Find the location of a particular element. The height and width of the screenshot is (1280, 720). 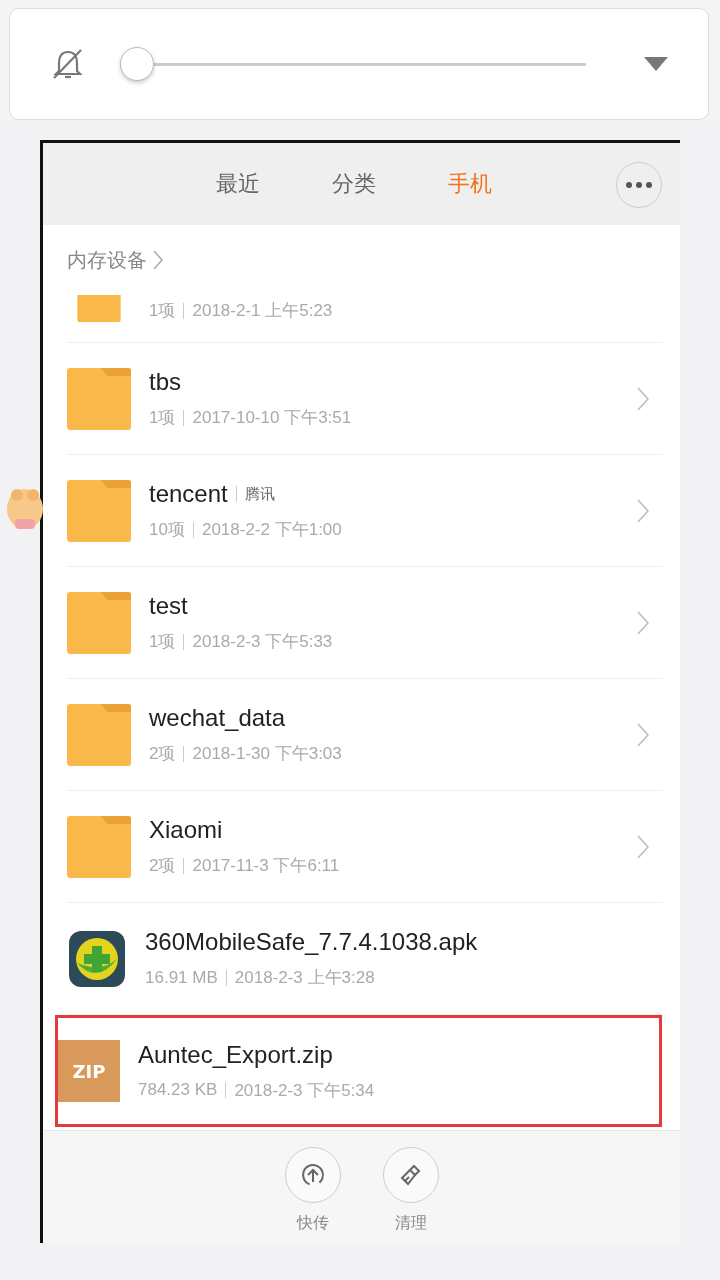

action-label: 清理 is located at coordinates (410, 1223).